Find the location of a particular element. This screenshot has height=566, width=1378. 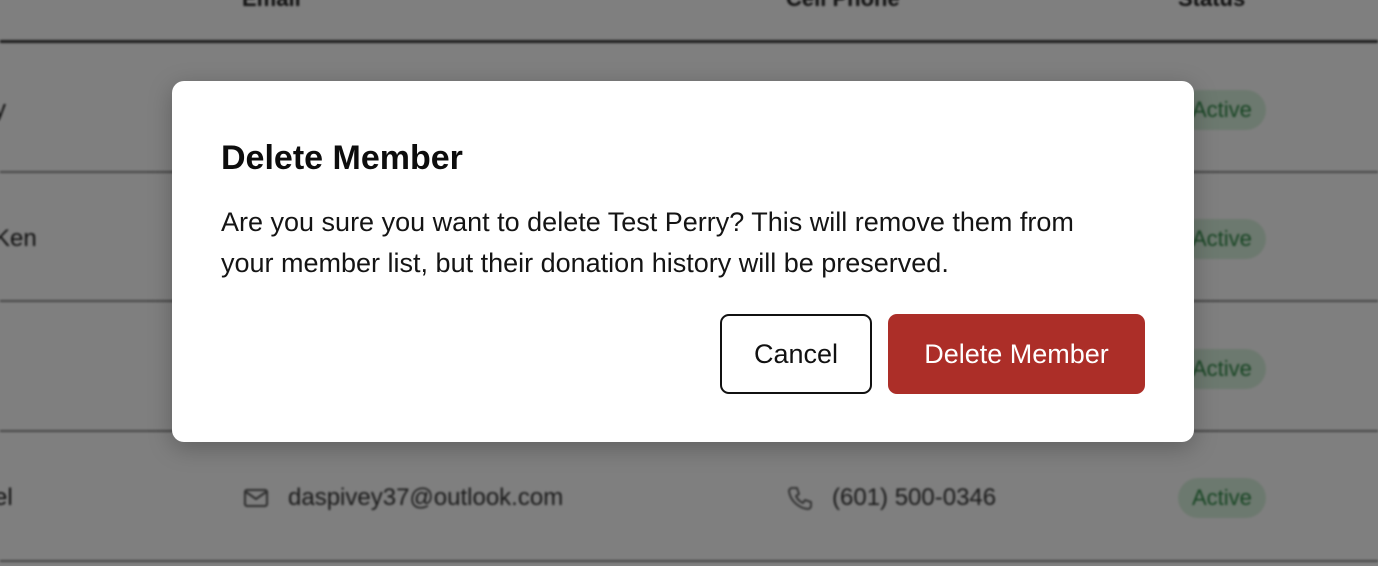

delete-member-button: Delete Member is located at coordinates (1016, 354).